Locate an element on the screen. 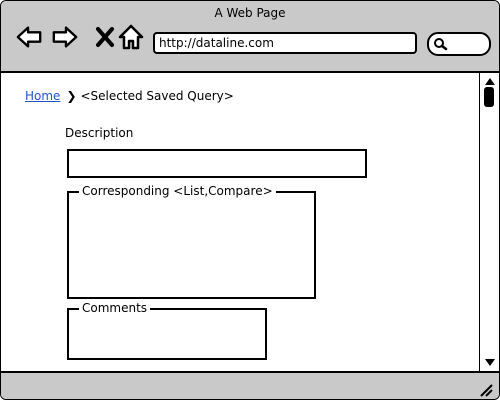 The image size is (500, 400). comments-group: Comments is located at coordinates (167, 330).